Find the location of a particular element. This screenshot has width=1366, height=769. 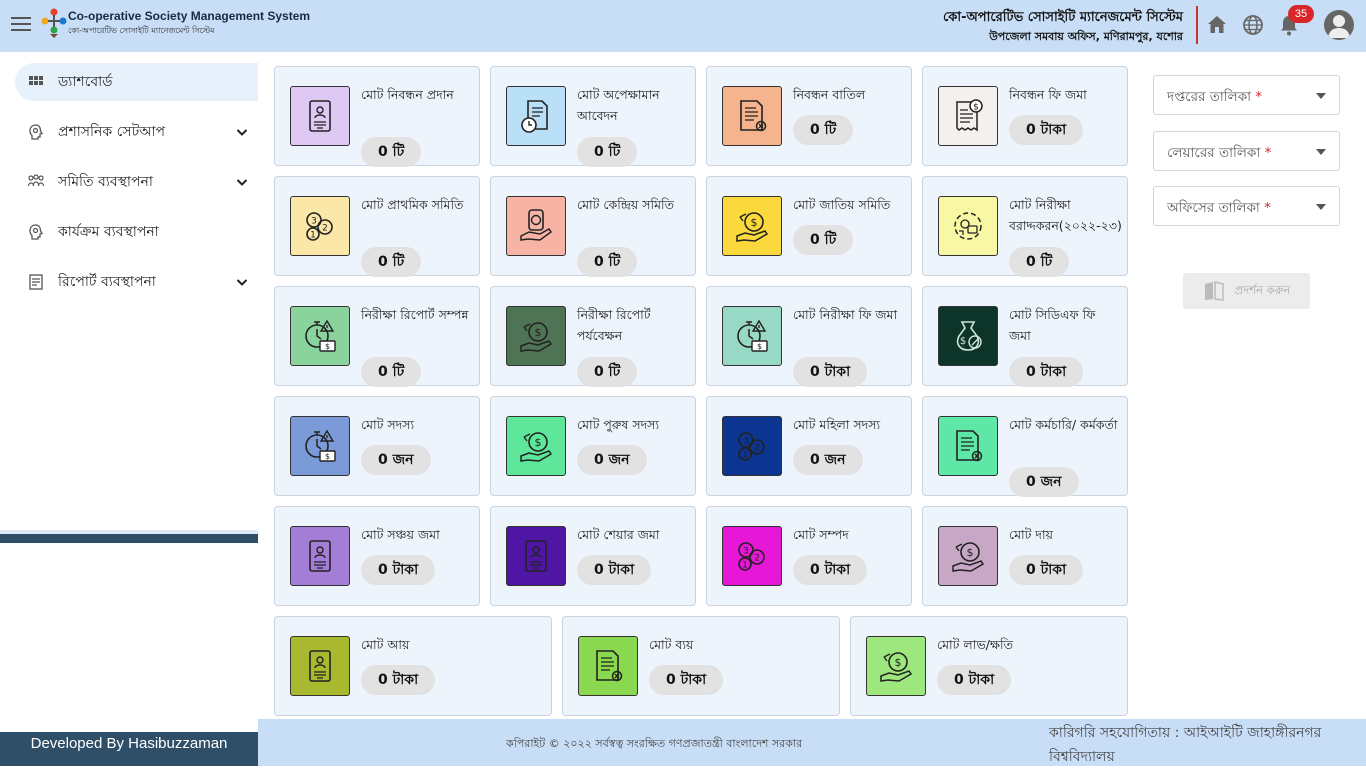

stat-card: 3 2 1 মোট প্রাথমিক সমিতি 0 টি is located at coordinates (377, 226).